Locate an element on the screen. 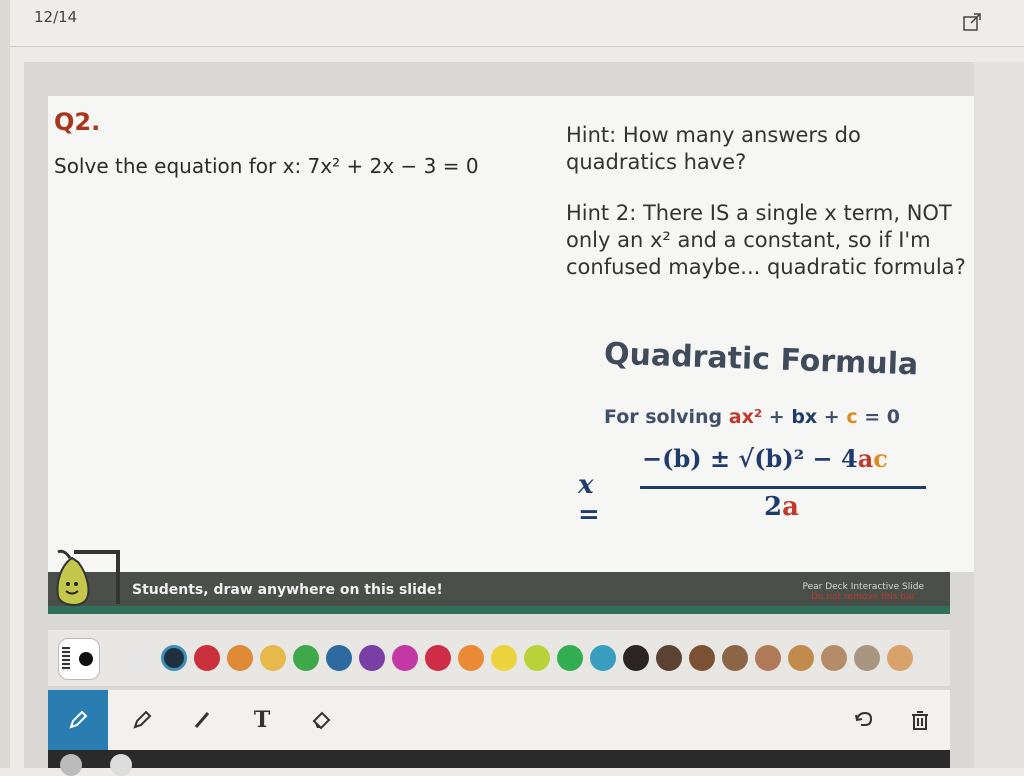 Image resolution: width=1024 pixels, height=776 pixels. left-edge is located at coordinates (5, 384).